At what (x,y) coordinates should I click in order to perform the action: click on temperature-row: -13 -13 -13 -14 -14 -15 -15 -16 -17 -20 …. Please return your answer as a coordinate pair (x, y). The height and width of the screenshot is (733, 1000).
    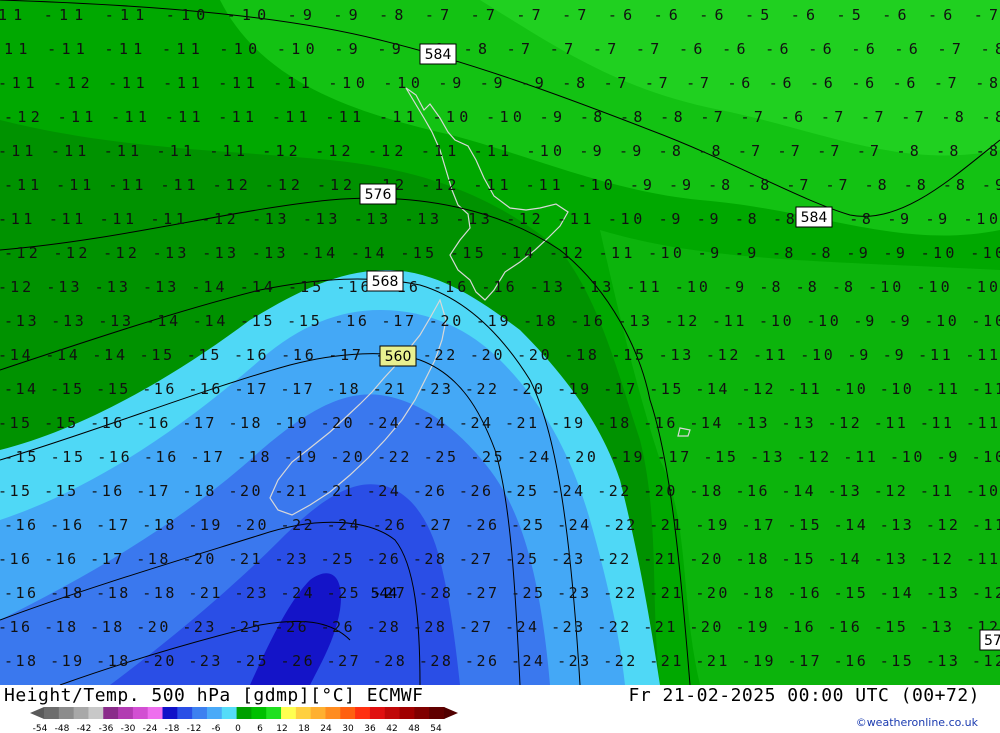
    Looking at the image, I should click on (502, 321).